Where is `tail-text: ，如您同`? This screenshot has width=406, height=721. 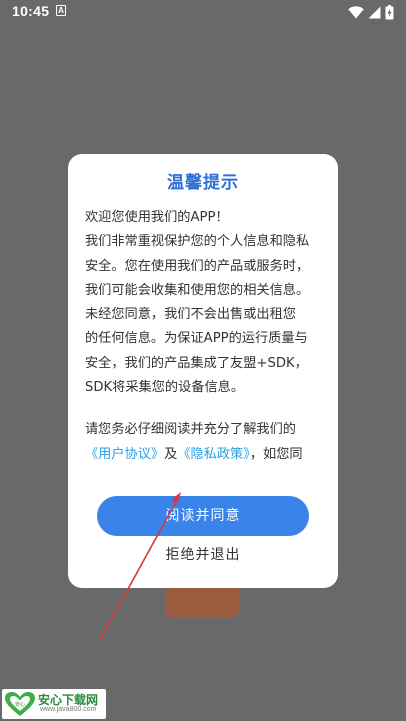
tail-text: ，如您同 is located at coordinates (276, 454).